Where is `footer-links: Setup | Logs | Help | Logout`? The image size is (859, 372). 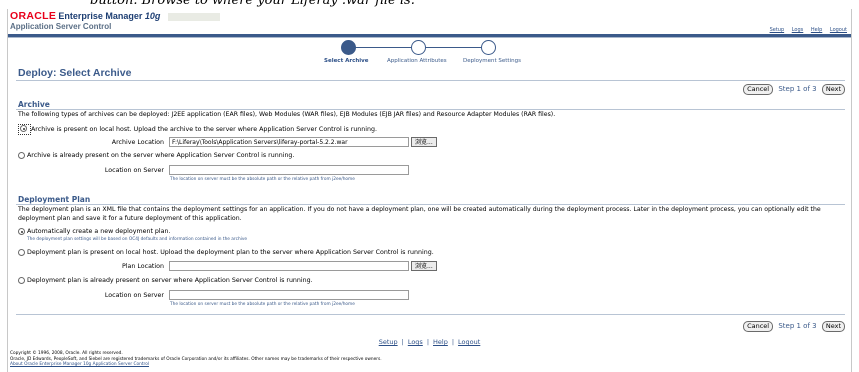 footer-links: Setup | Logs | Help | Logout is located at coordinates (429, 342).